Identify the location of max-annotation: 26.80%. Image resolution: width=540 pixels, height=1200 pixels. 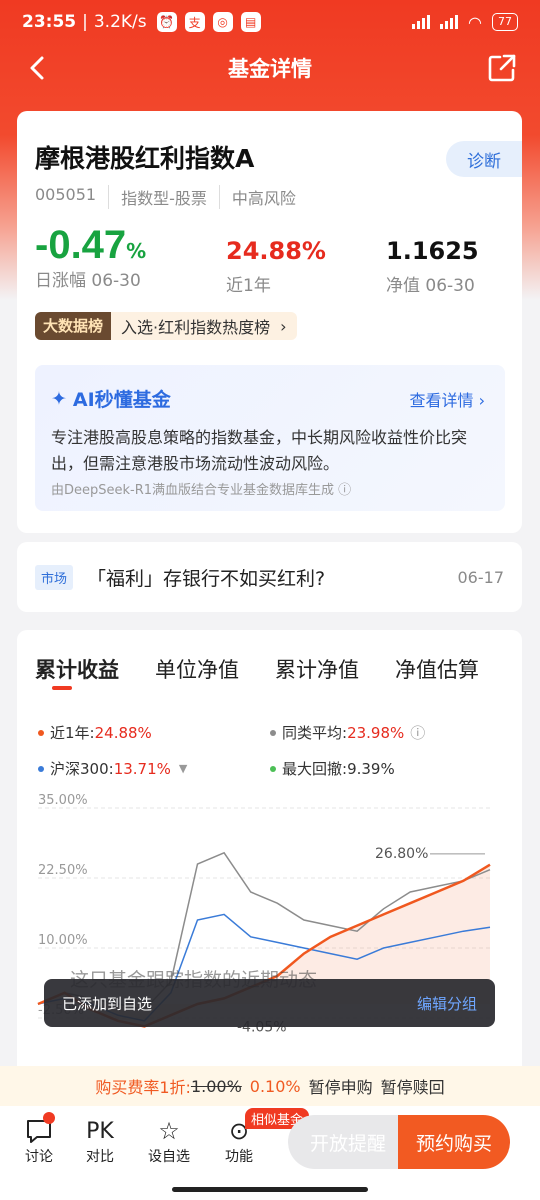
(401, 854).